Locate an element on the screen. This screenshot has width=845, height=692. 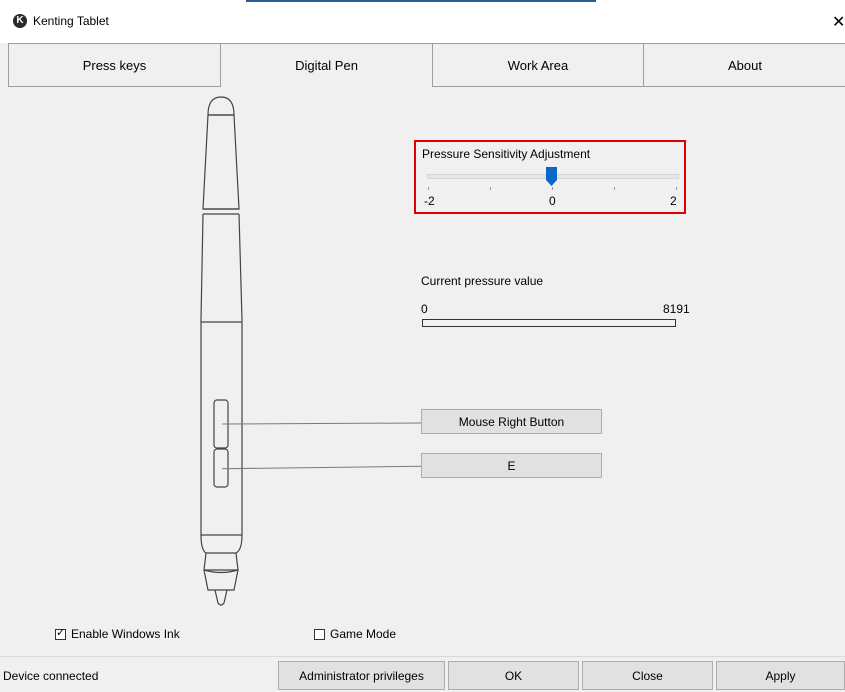
pen-upper-button-connector is located at coordinates (321, 423).